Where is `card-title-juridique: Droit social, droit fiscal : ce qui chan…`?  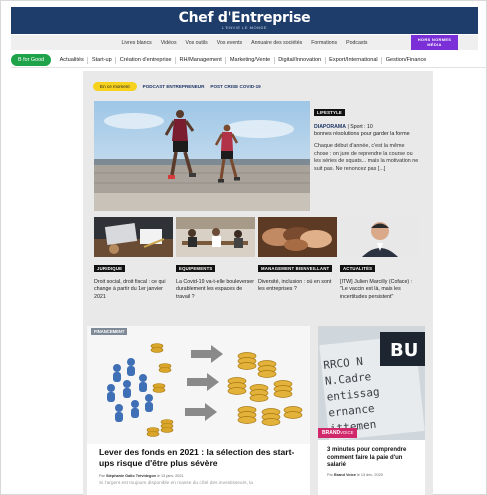 card-title-juridique: Droit social, droit fiscal : ce qui chan… is located at coordinates (133, 290).